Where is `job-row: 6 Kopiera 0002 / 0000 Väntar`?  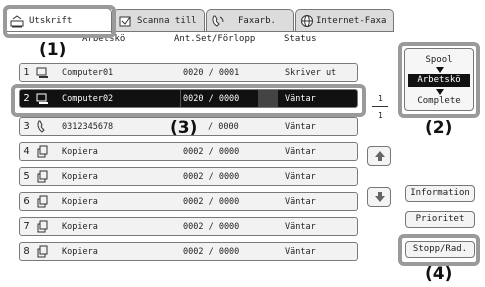 job-row: 6 Kopiera 0002 / 0000 Väntar is located at coordinates (188, 201).